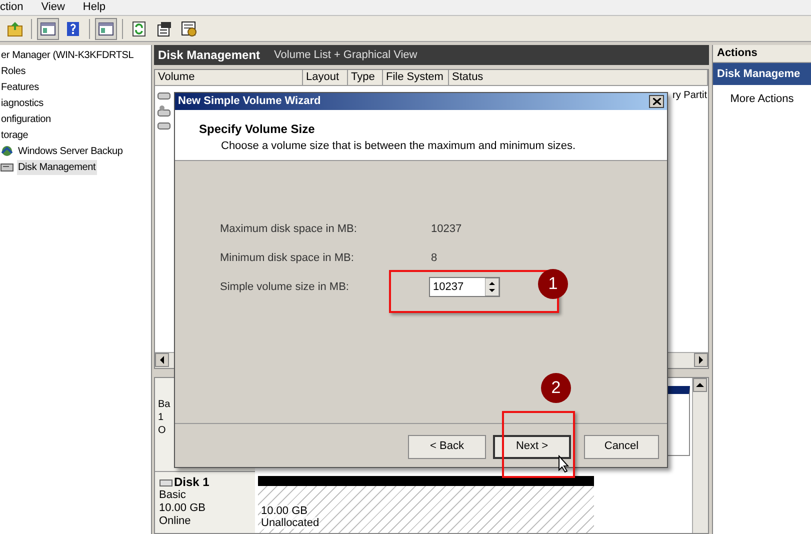 The height and width of the screenshot is (534, 811). I want to click on tree-item: iagnostics, so click(22, 103).